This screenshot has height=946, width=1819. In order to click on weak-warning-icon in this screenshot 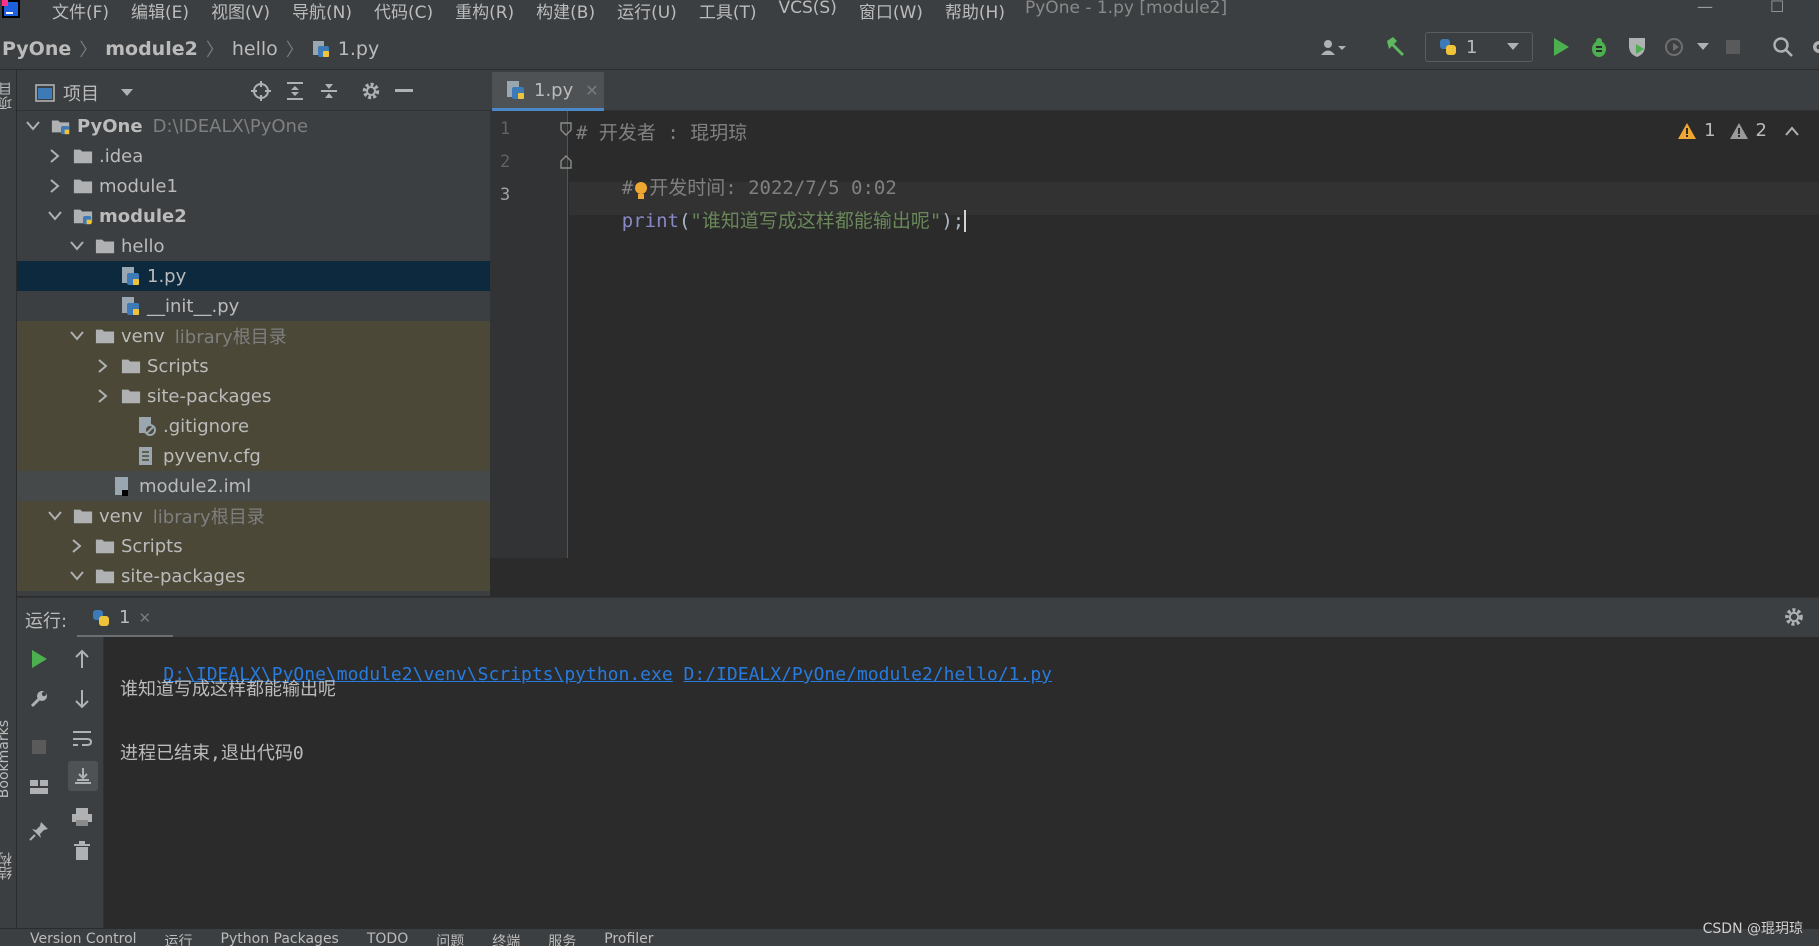, I will do `click(1738, 130)`.